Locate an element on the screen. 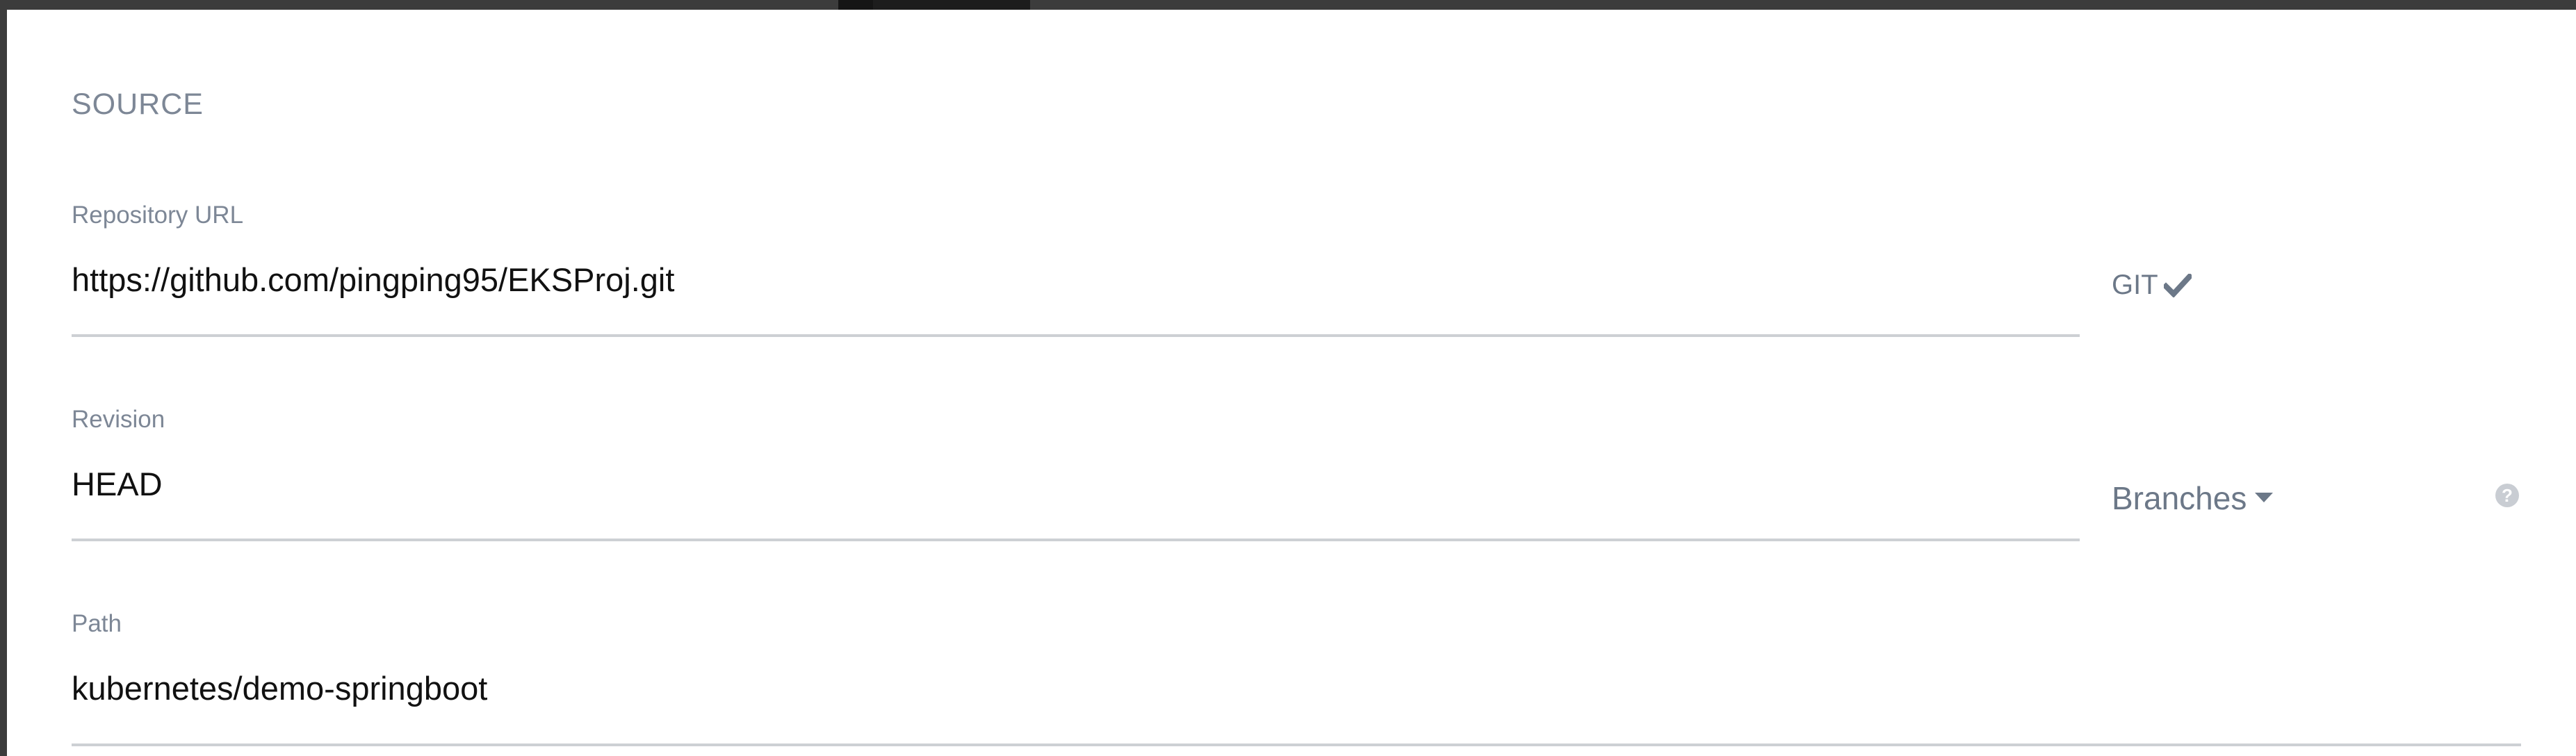 This screenshot has height=756, width=2576. question-circle-icon: ? is located at coordinates (2507, 495).